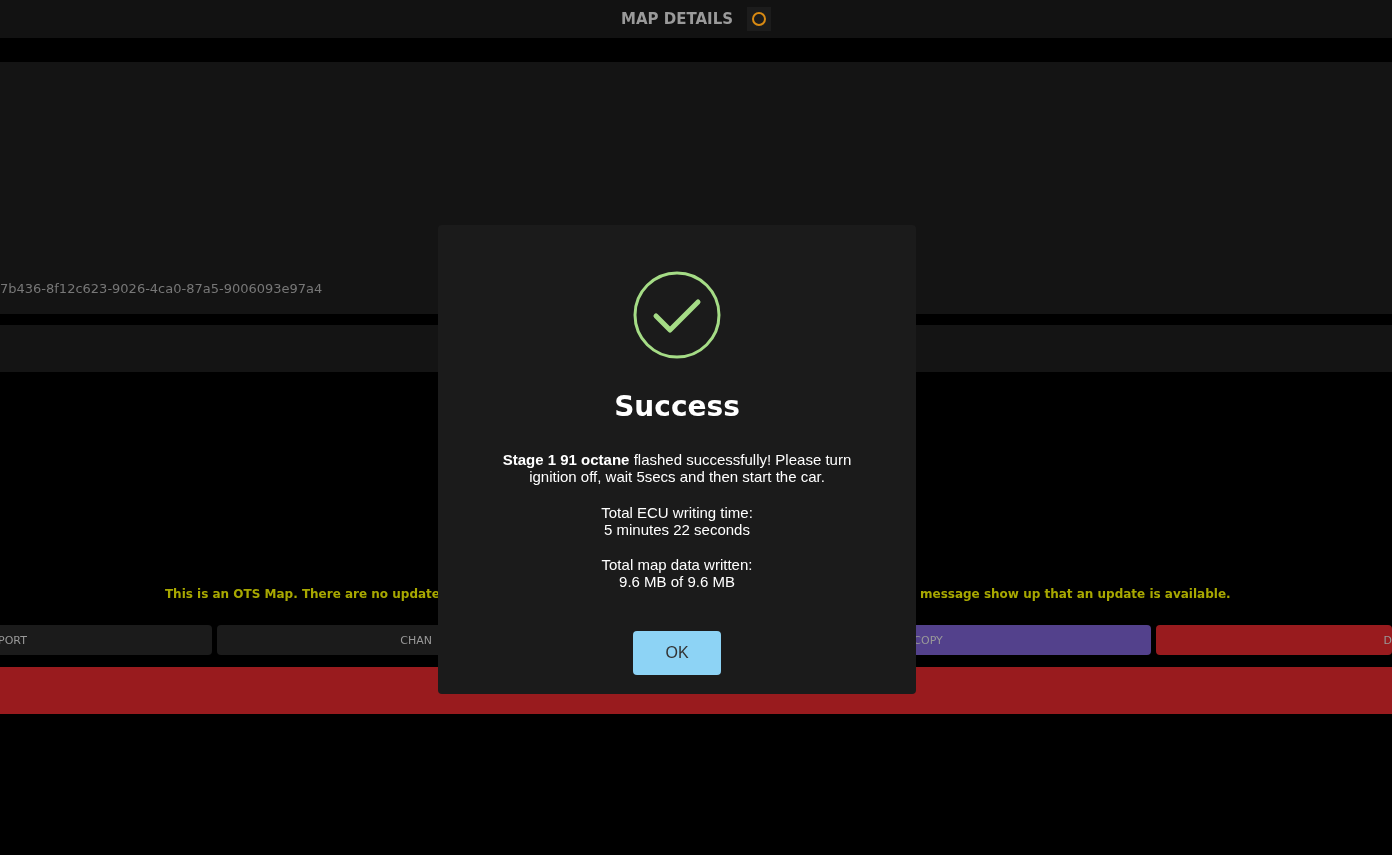 The height and width of the screenshot is (855, 1392). What do you see at coordinates (677, 582) in the screenshot?
I see `dialog-detail: 9.6 MB of 9.6 MB` at bounding box center [677, 582].